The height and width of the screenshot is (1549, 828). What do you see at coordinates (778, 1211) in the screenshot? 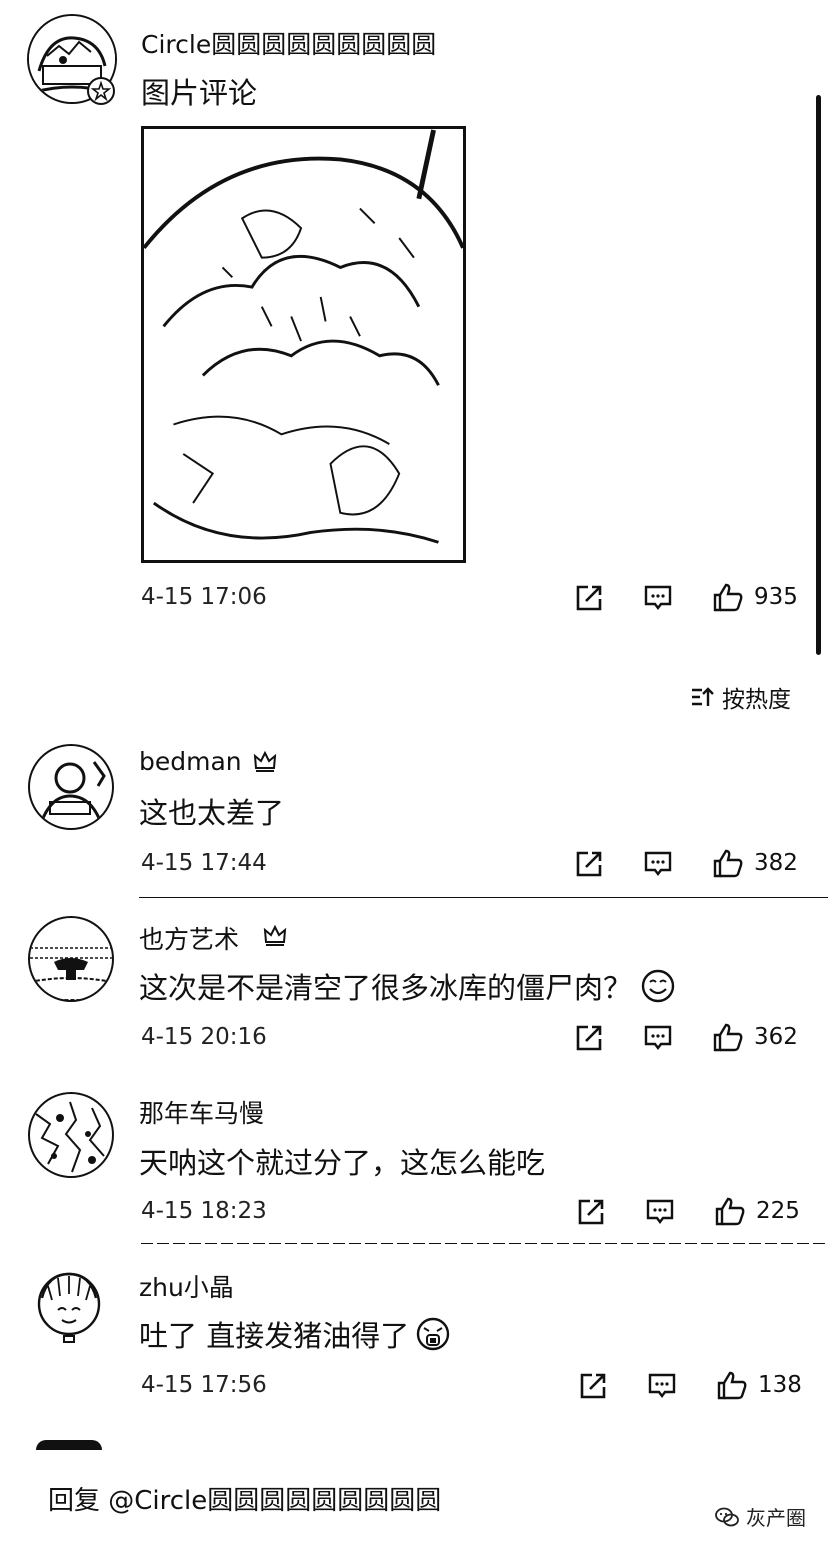
I see `comment-like-count: 225` at bounding box center [778, 1211].